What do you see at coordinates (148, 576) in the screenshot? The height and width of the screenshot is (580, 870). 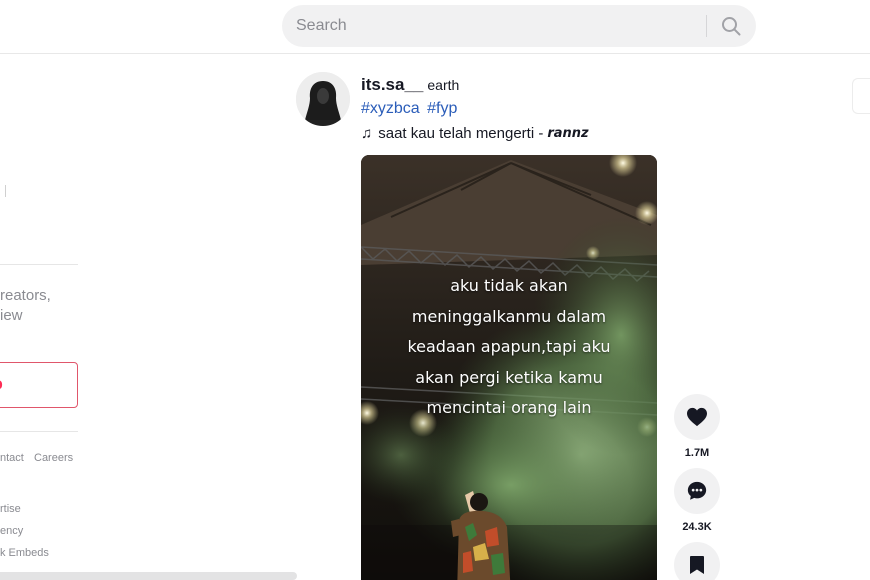 I see `sidebar-scrollbar` at bounding box center [148, 576].